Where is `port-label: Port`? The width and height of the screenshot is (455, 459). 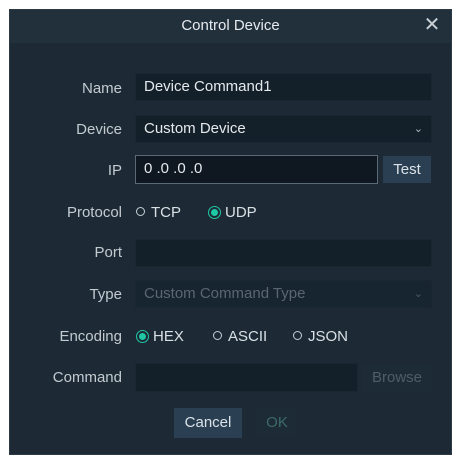 port-label: Port is located at coordinates (108, 252).